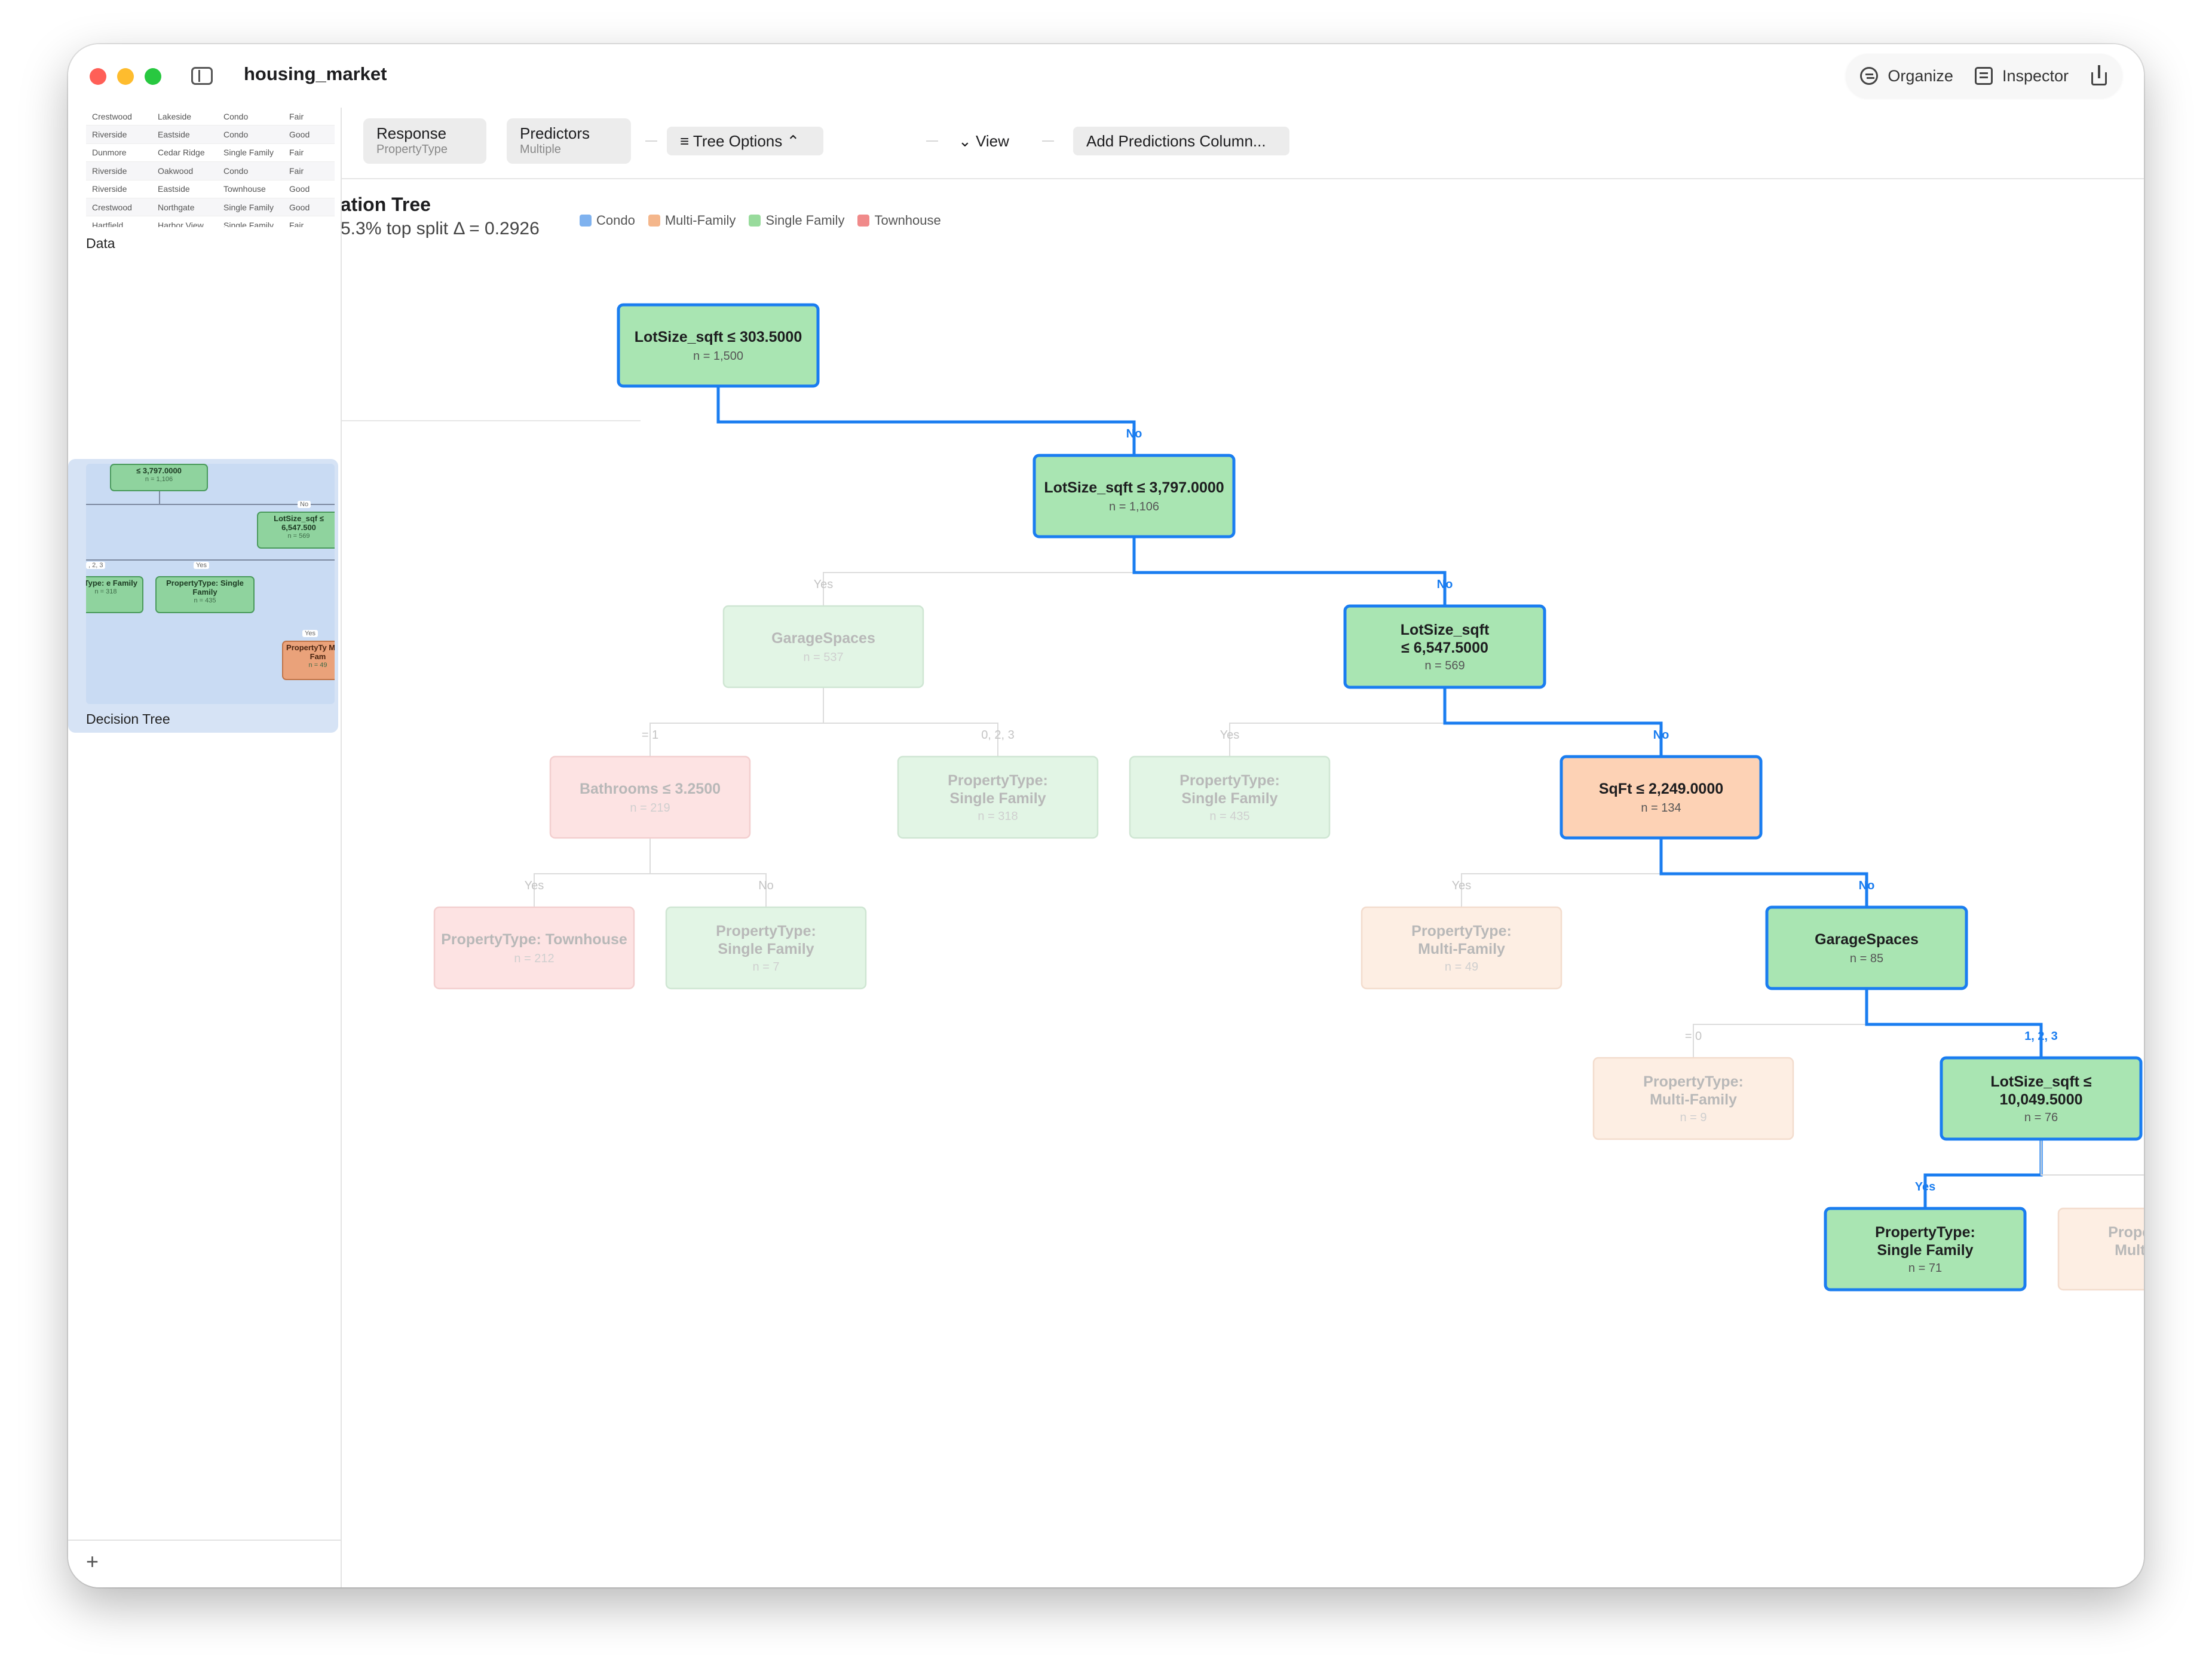  I want to click on edge-label: = 1, so click(650, 735).